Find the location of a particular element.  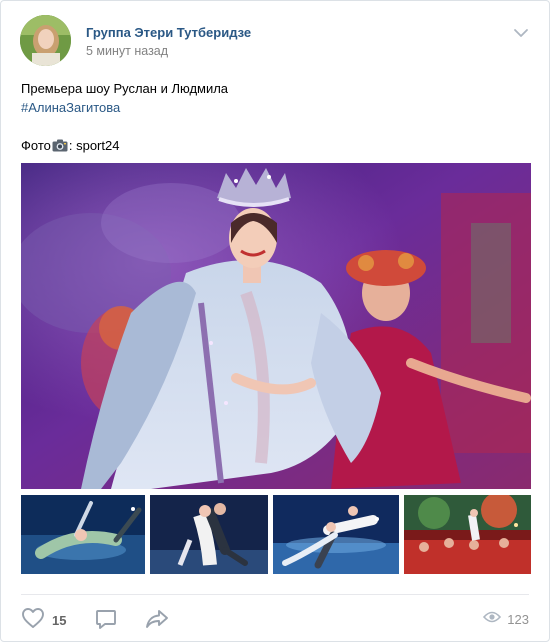

views-count: 123 is located at coordinates (518, 619).